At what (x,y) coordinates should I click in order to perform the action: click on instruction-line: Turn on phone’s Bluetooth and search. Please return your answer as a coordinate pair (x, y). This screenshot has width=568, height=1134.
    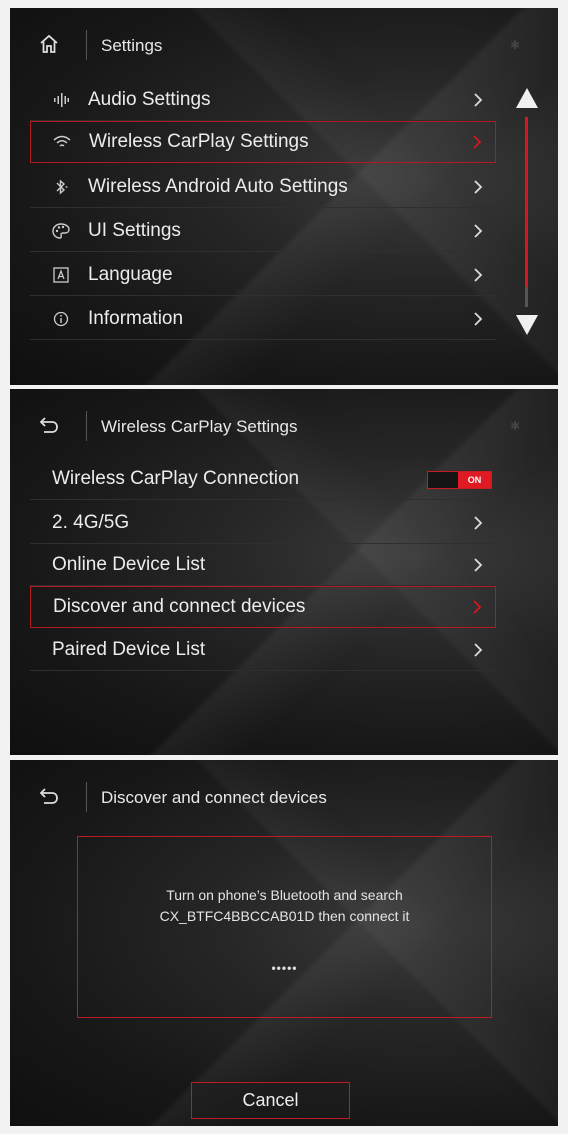
    Looking at the image, I should click on (284, 895).